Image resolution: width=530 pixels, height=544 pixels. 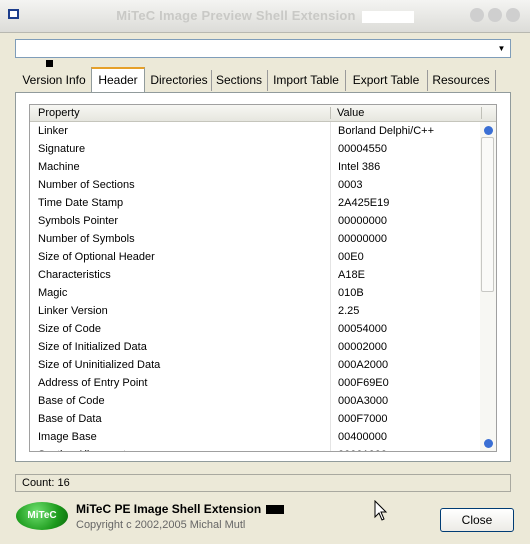 What do you see at coordinates (70, 419) in the screenshot?
I see `property-cell: Base of Data` at bounding box center [70, 419].